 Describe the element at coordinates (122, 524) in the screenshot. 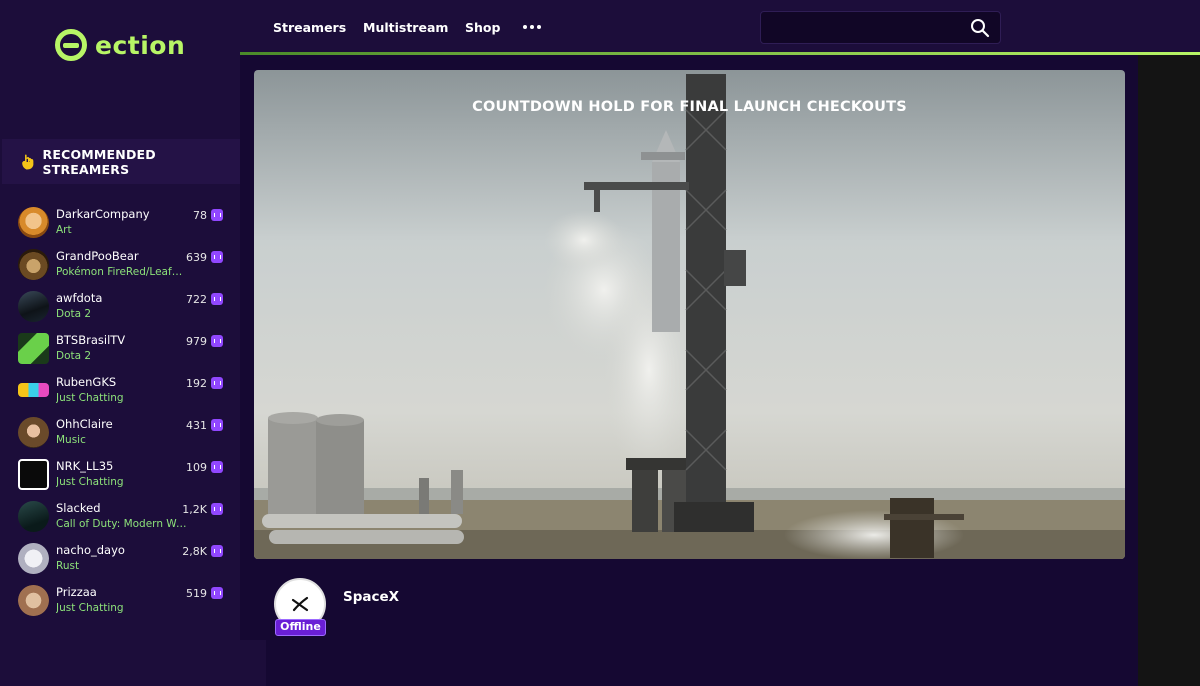

I see `streamer-game: Call of Duty: Modern Warfare` at that location.